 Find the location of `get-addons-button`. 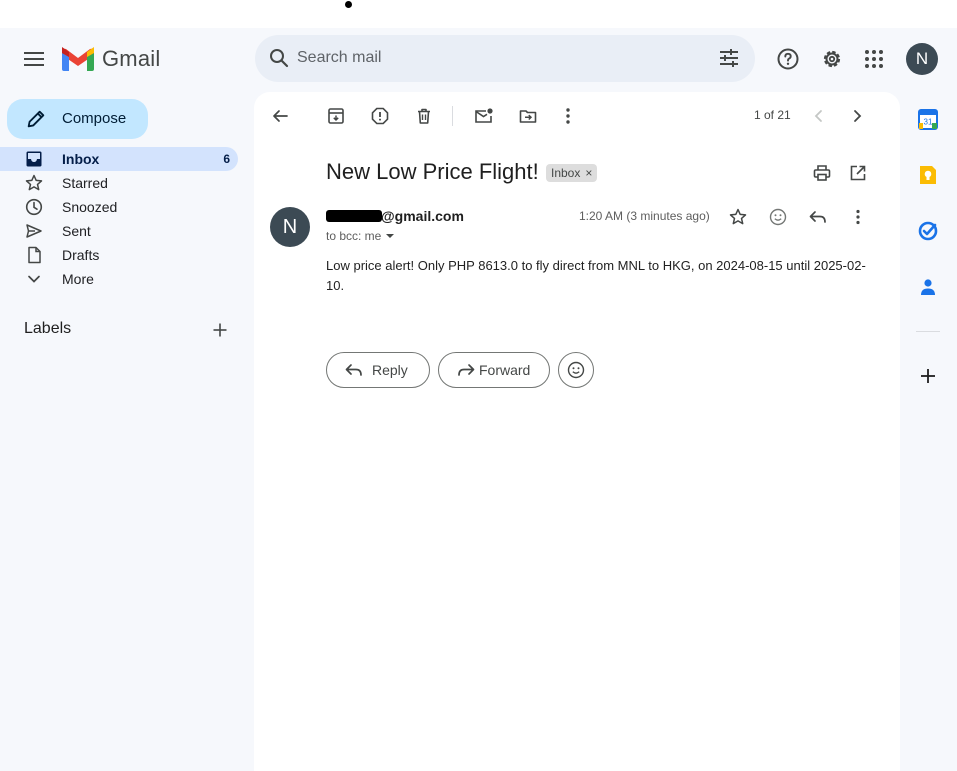

get-addons-button is located at coordinates (928, 376).